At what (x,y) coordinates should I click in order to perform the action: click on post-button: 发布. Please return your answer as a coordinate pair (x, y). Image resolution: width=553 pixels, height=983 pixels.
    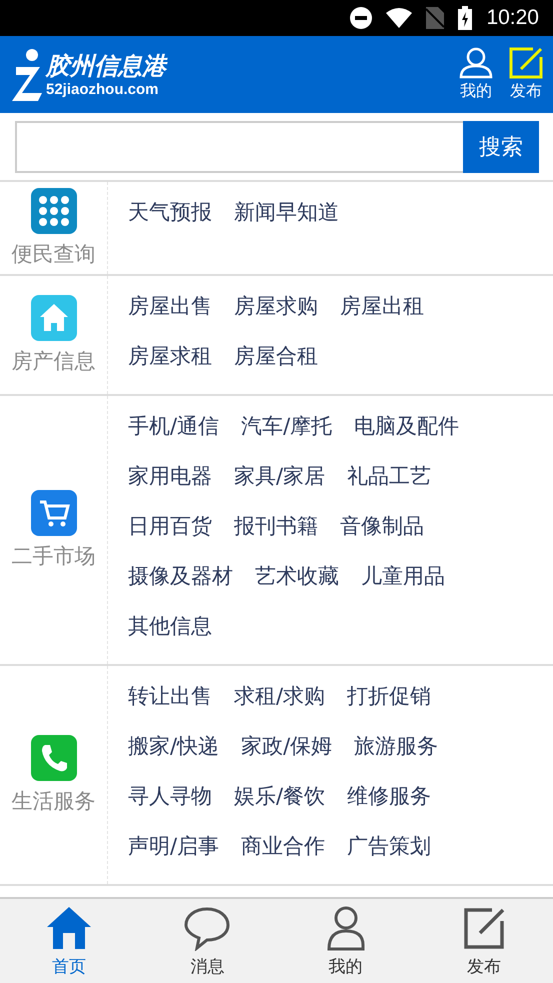
    Looking at the image, I should click on (526, 74).